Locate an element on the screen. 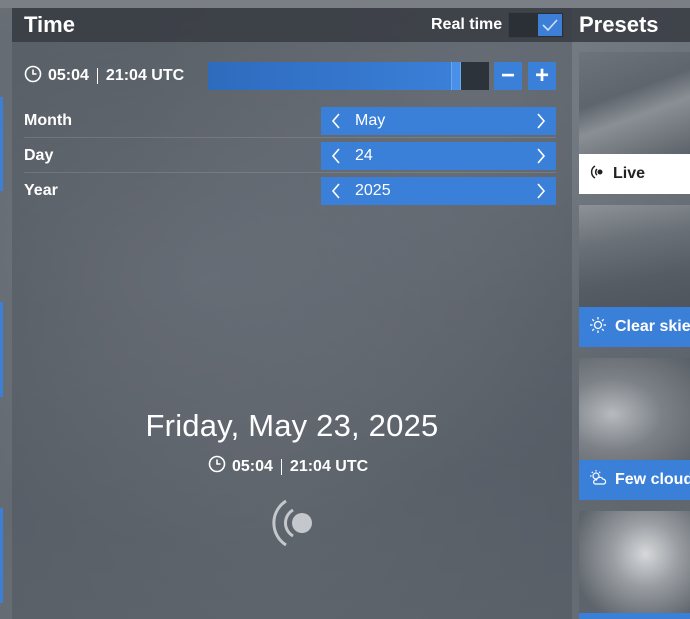 This screenshot has height=619, width=690. preset-bar-partial is located at coordinates (634, 616).